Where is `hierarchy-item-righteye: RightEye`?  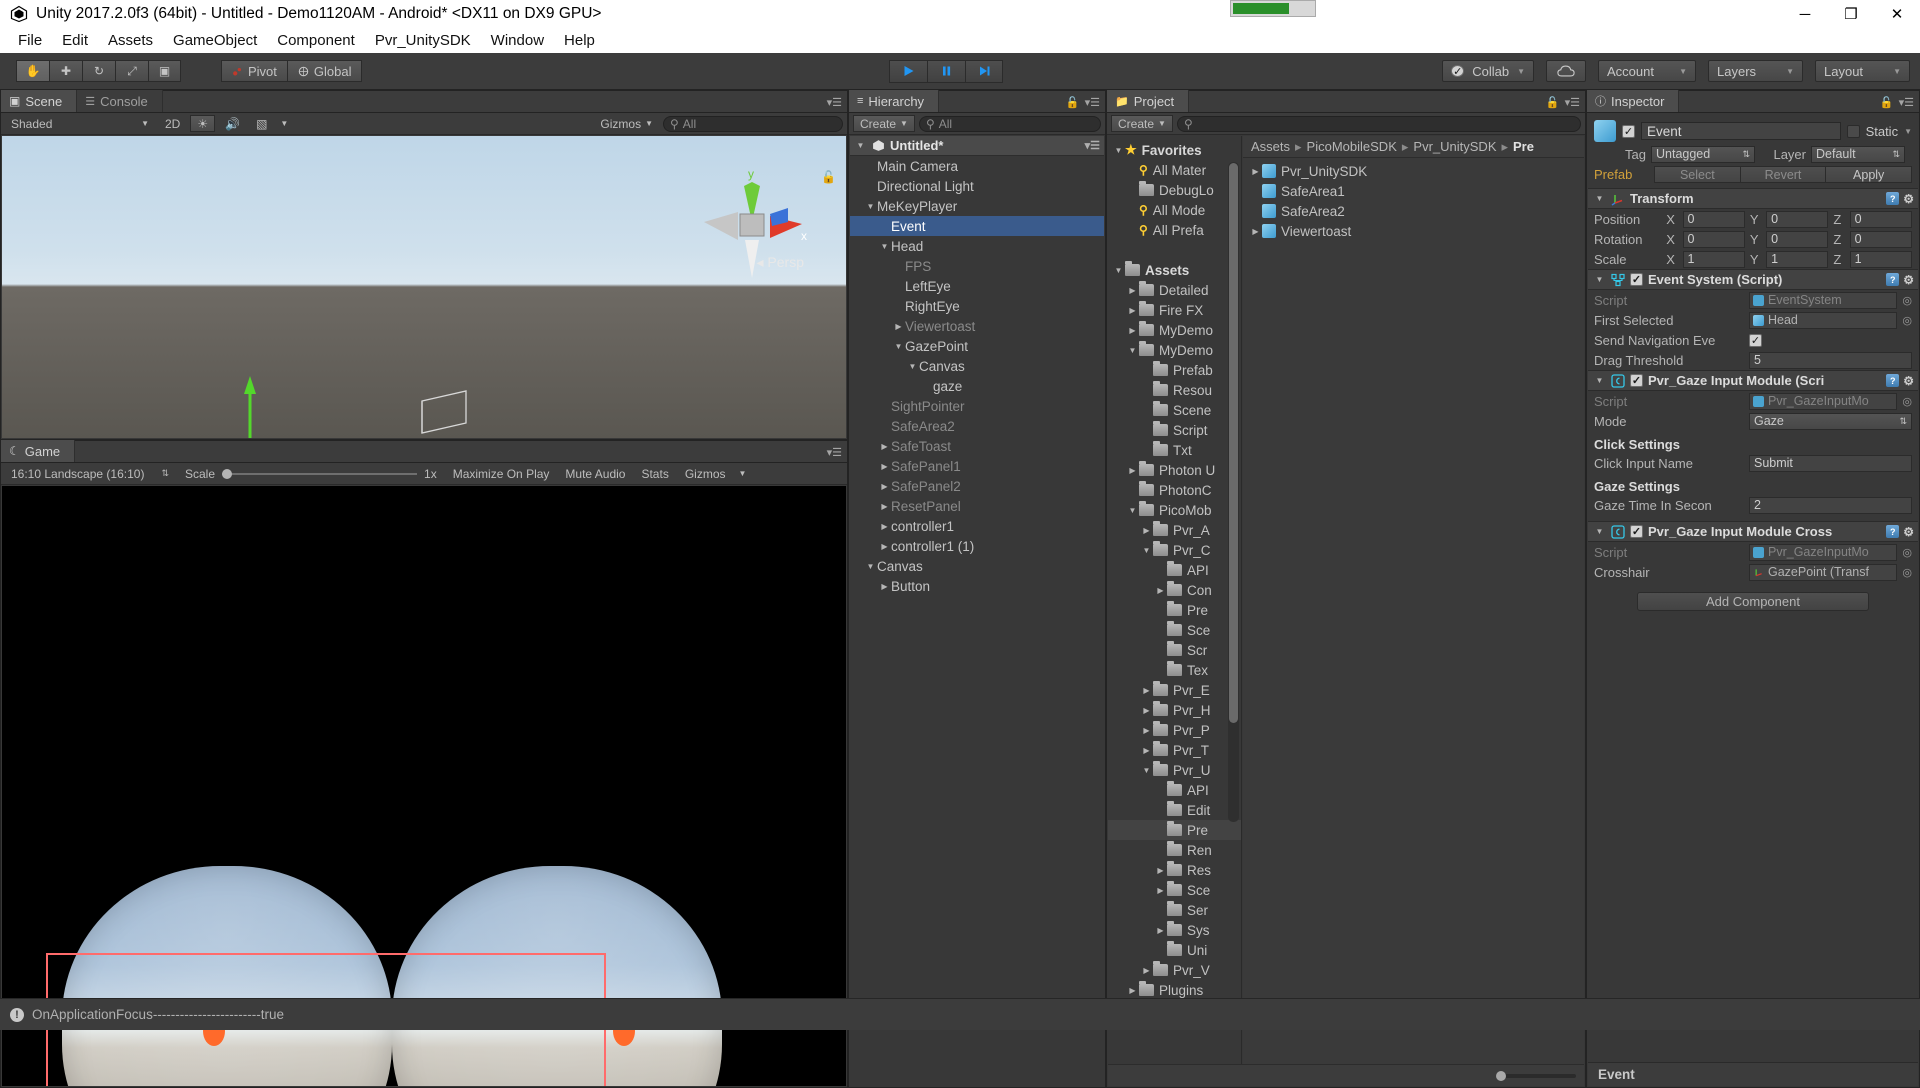
hierarchy-item-righteye: RightEye is located at coordinates (977, 306).